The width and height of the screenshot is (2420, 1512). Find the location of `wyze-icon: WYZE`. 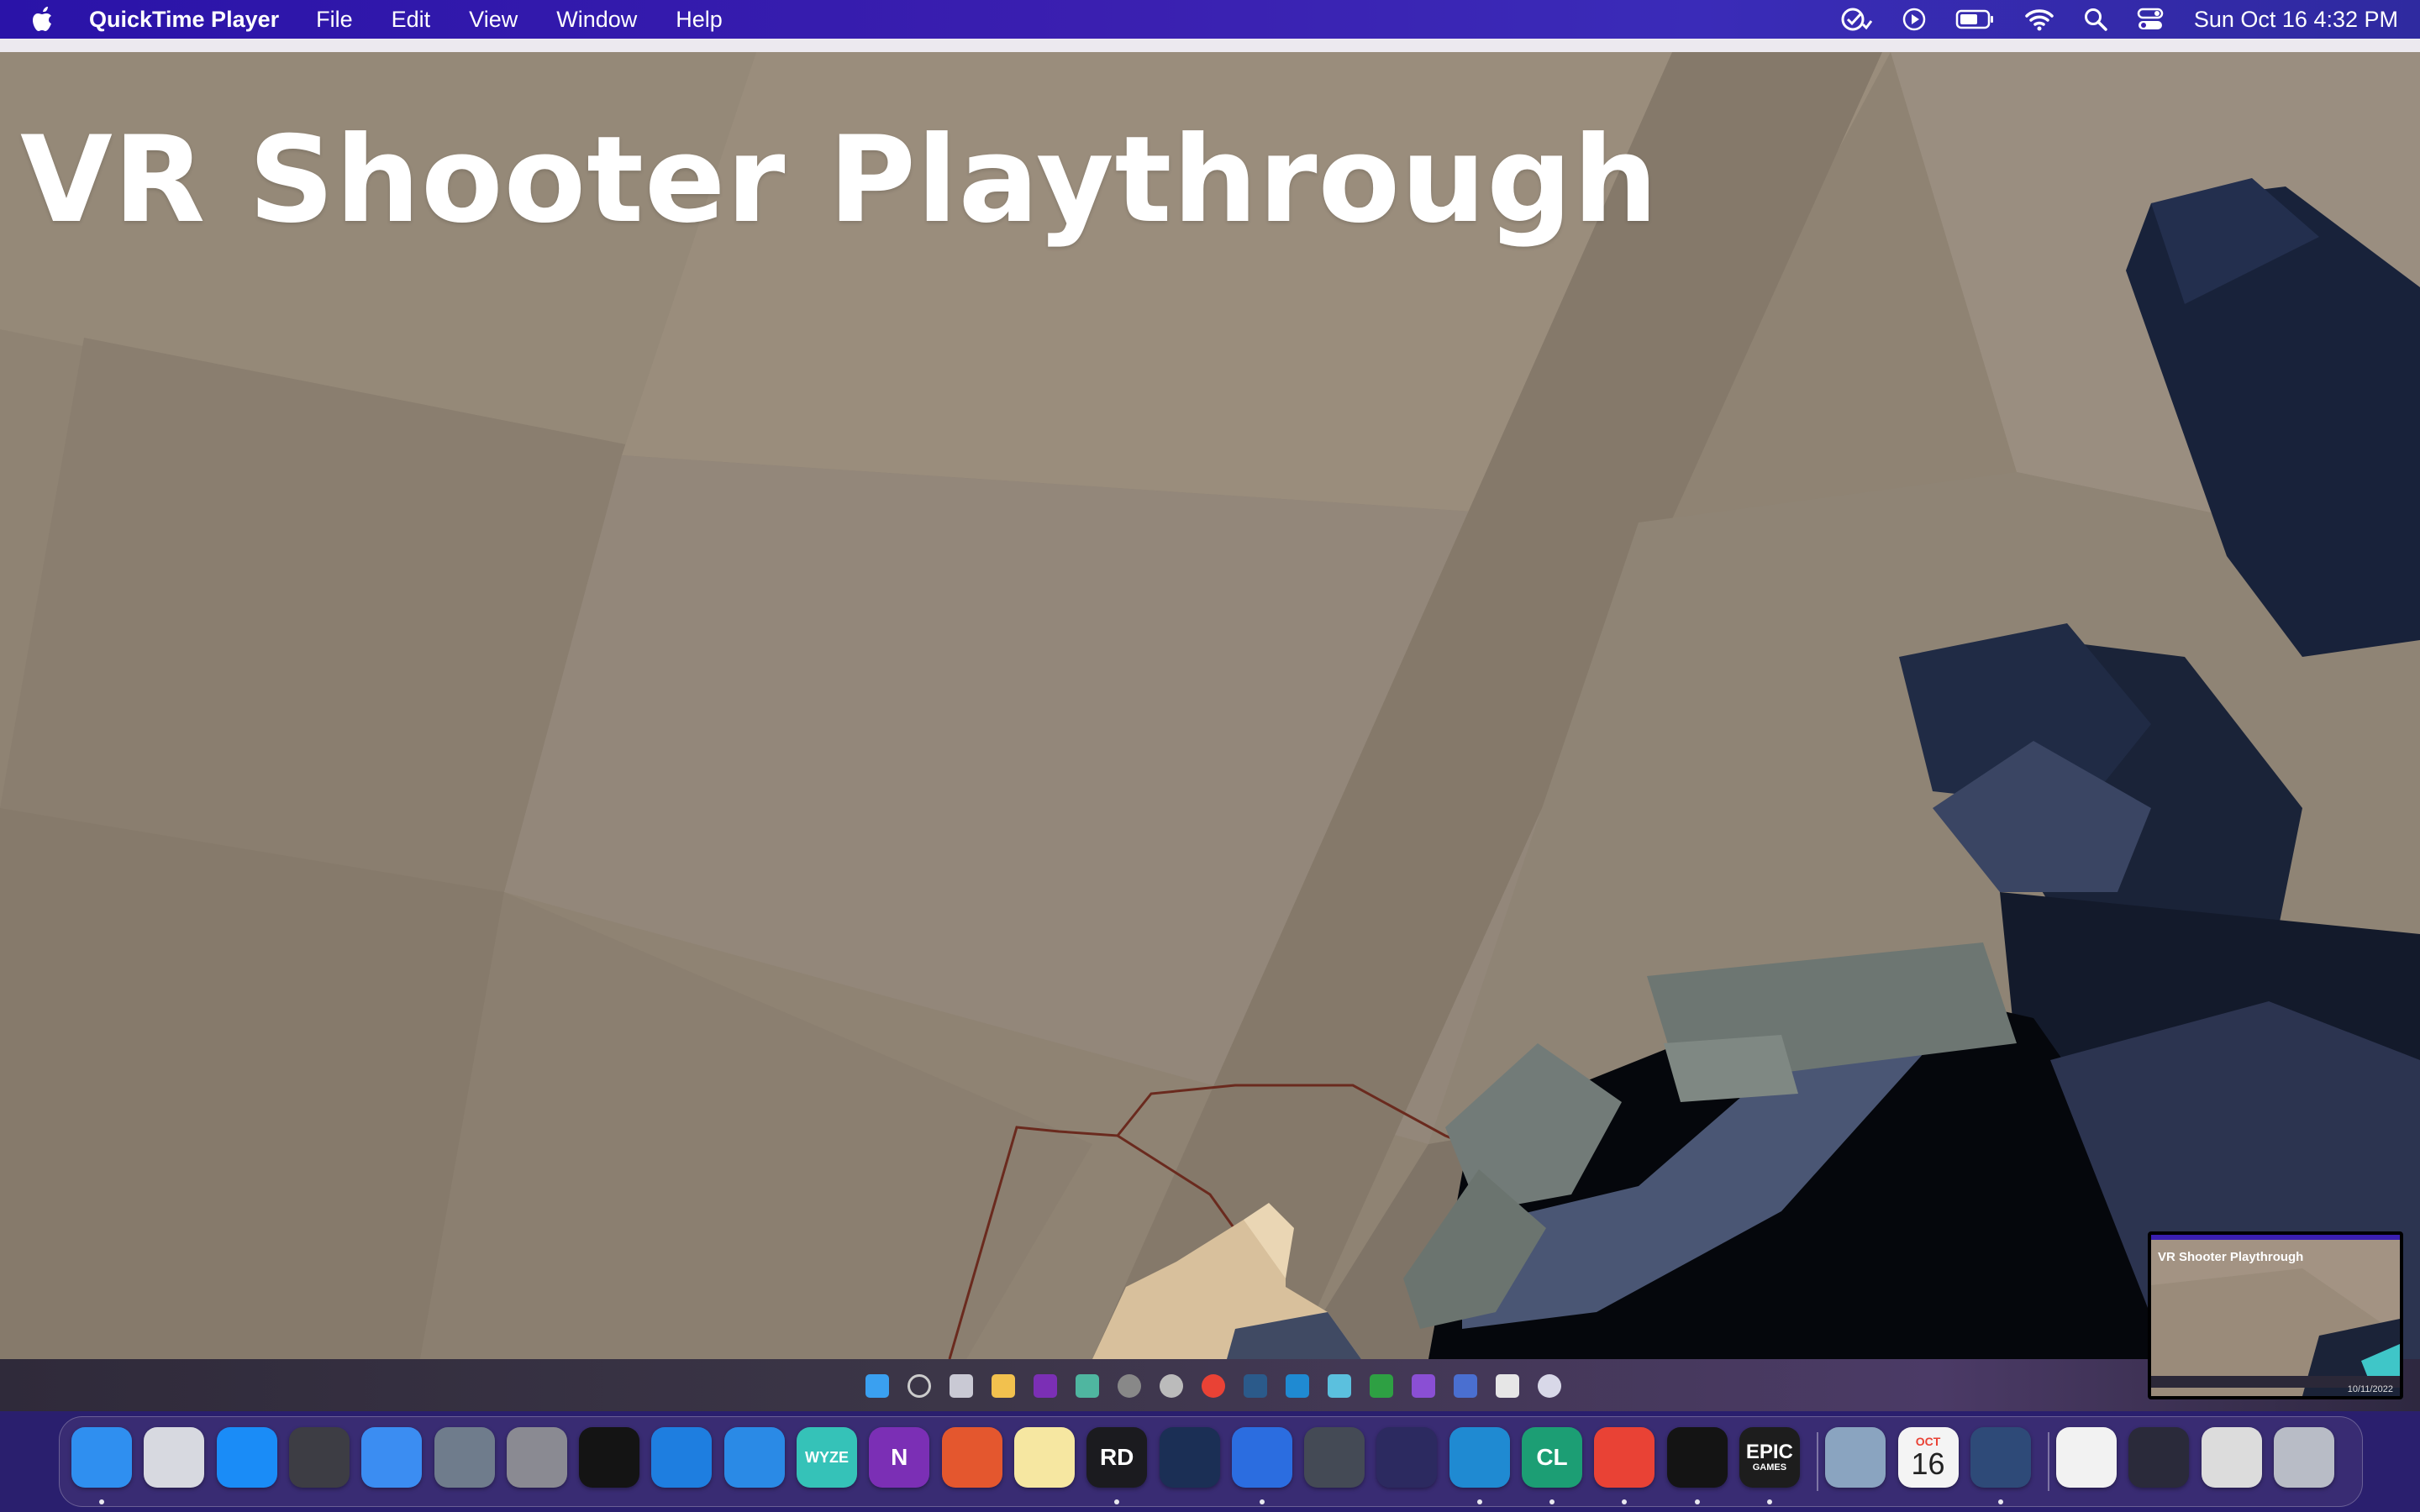

wyze-icon: WYZE is located at coordinates (827, 1457).